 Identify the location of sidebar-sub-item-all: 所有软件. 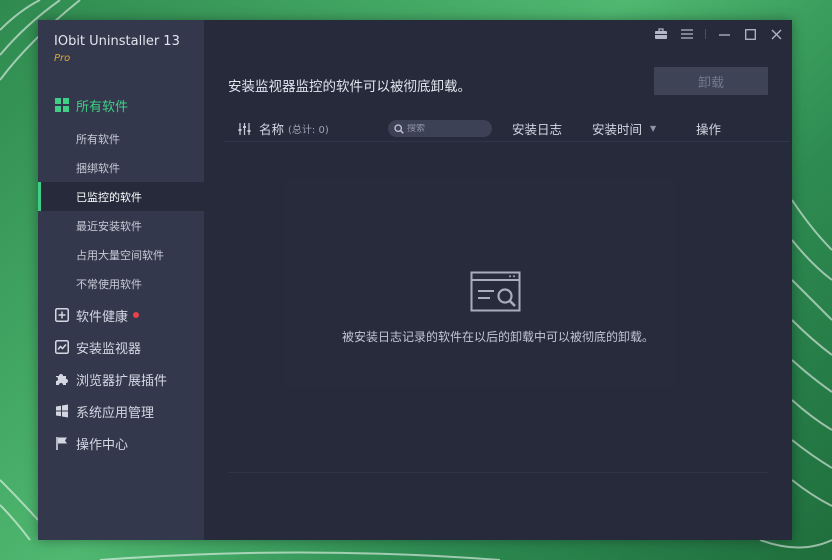
(121, 138).